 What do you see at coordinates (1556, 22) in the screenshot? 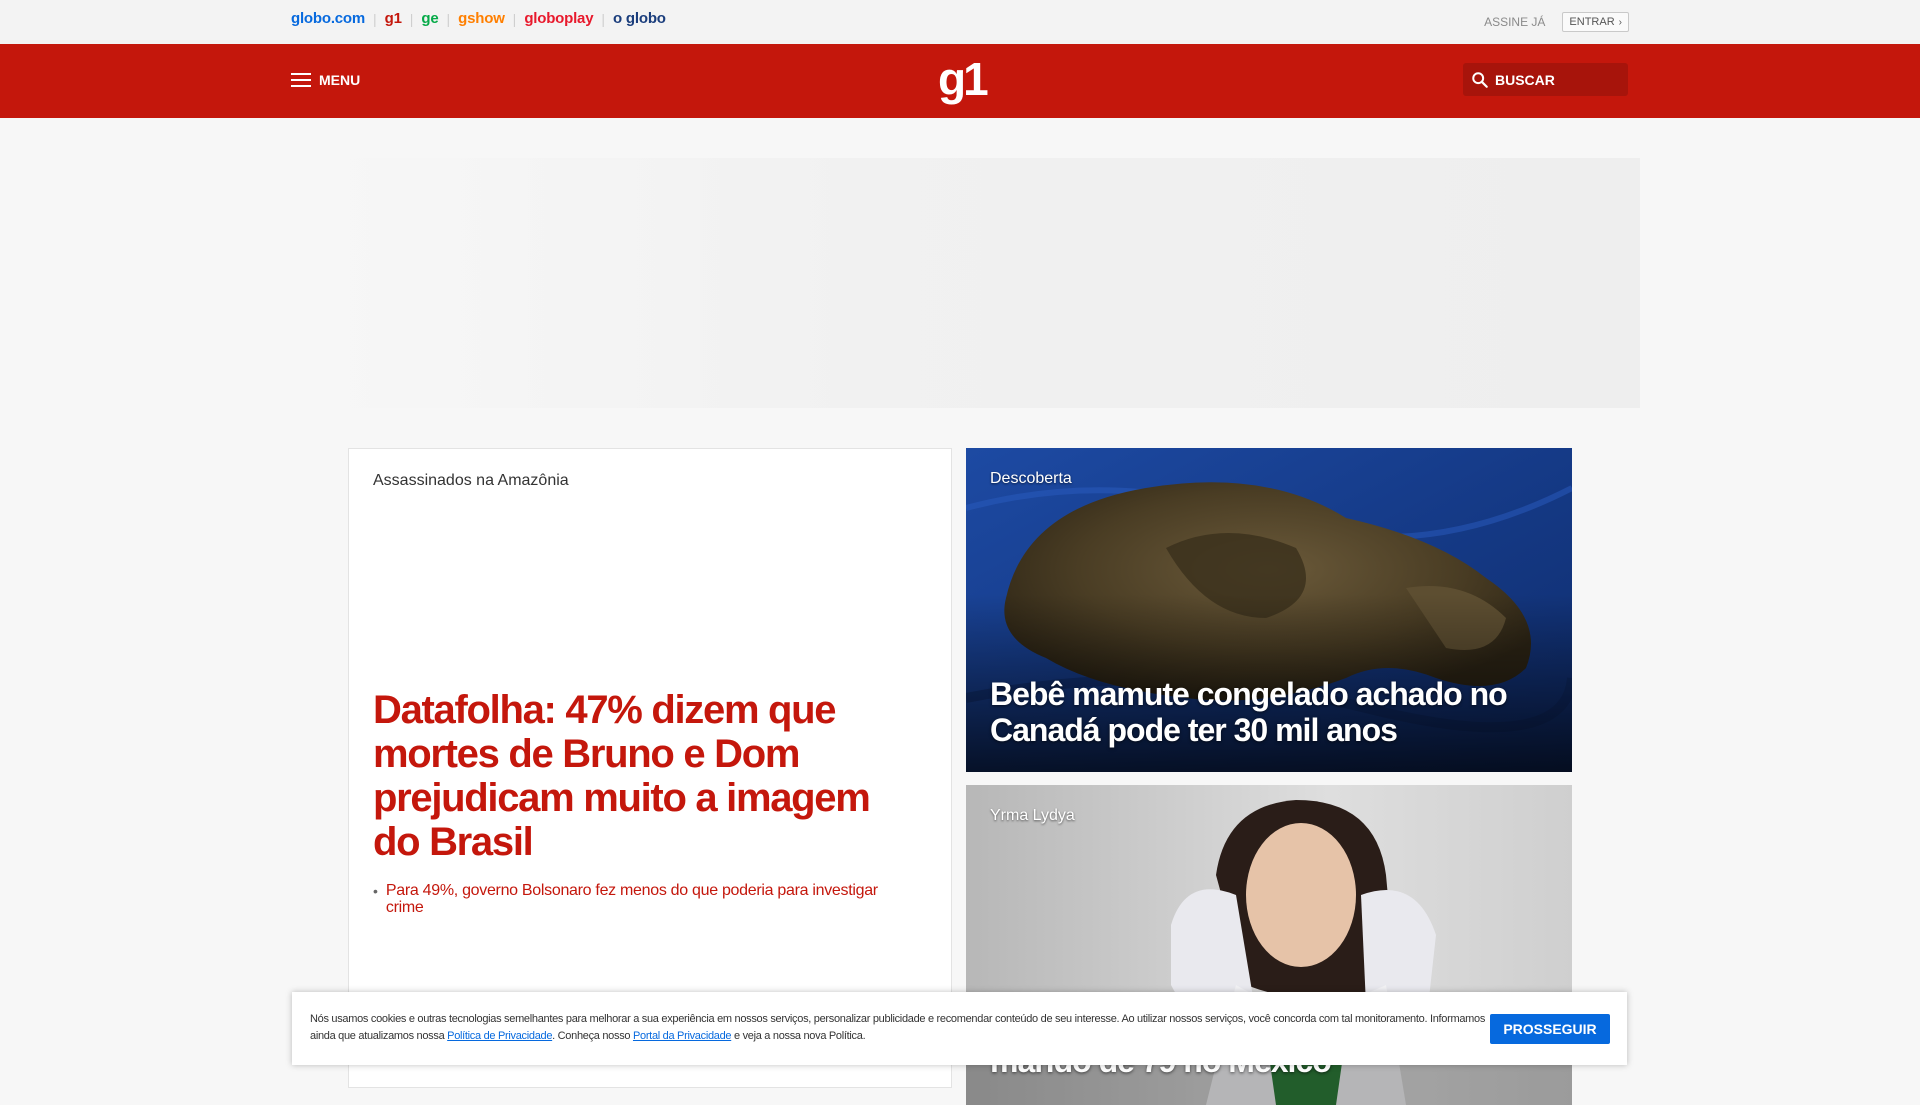
I see `account-area: ASSINE JÁ ENTRAR ›` at bounding box center [1556, 22].